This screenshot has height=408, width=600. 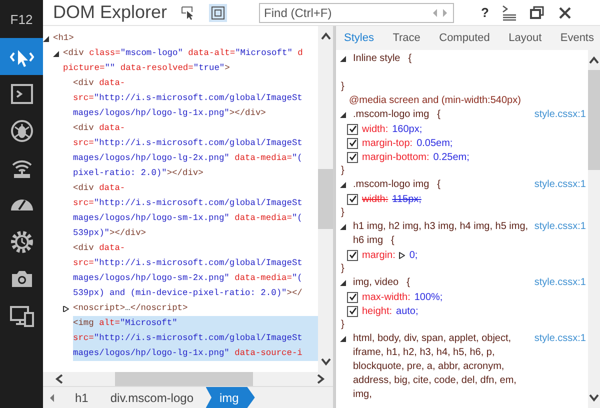 I want to click on breadcrumb-item: h1, so click(x=82, y=397).